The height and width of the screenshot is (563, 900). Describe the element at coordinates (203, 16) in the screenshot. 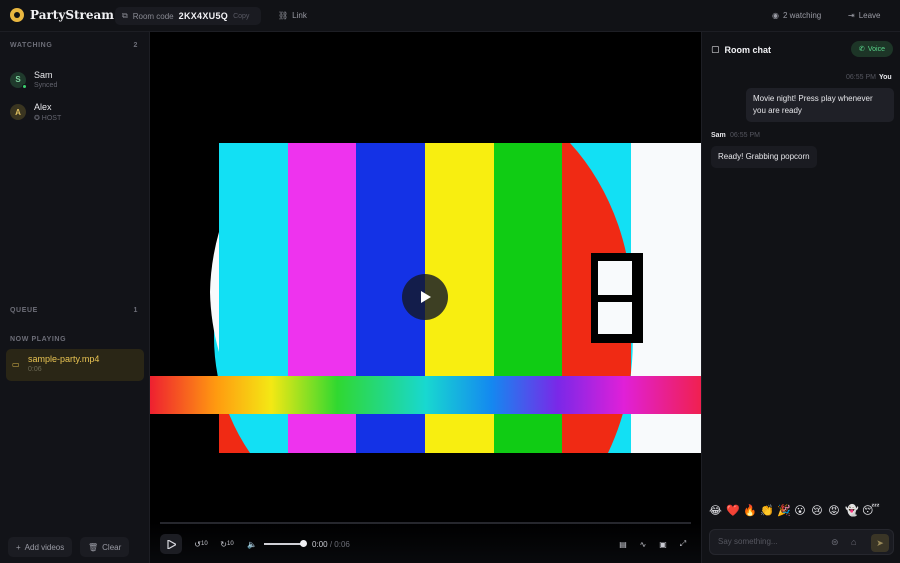

I see `room-code-value: 2KX4XU5Q` at that location.